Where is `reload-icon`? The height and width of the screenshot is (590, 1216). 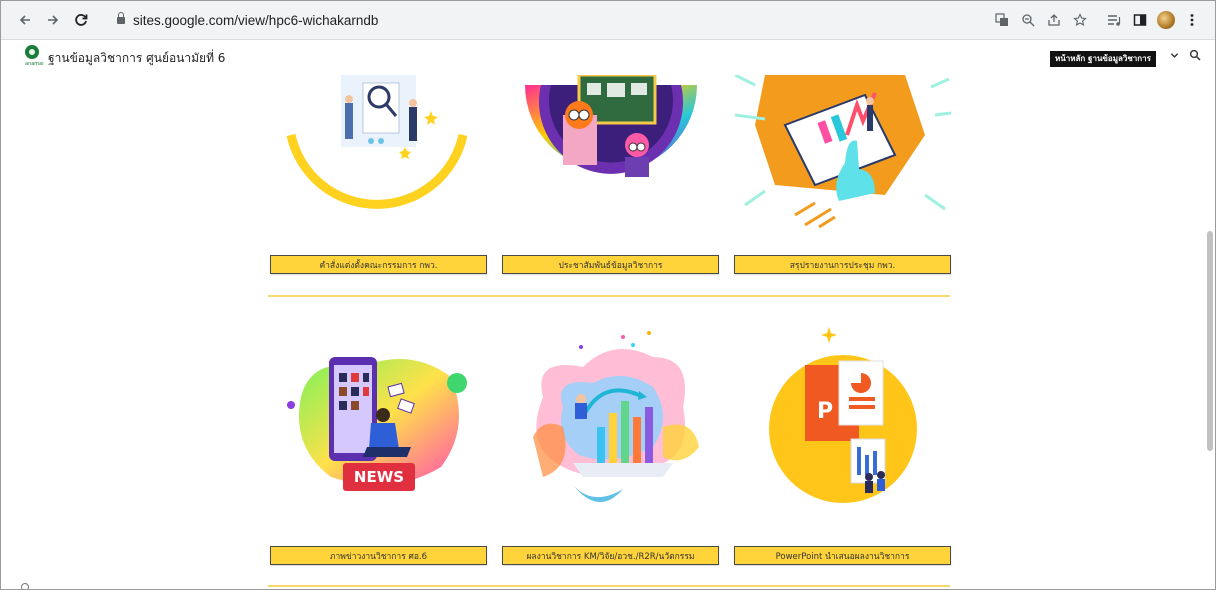 reload-icon is located at coordinates (81, 20).